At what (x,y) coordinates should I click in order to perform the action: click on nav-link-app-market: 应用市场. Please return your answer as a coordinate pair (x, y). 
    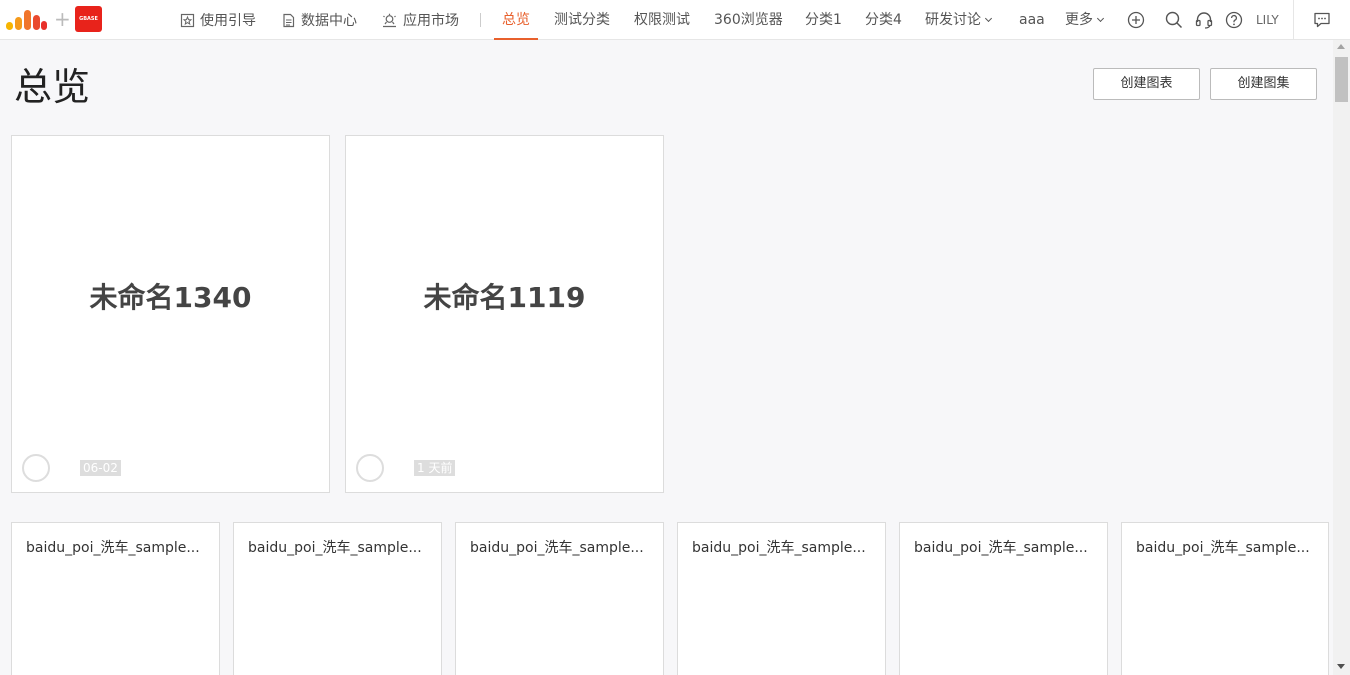
    Looking at the image, I should click on (420, 20).